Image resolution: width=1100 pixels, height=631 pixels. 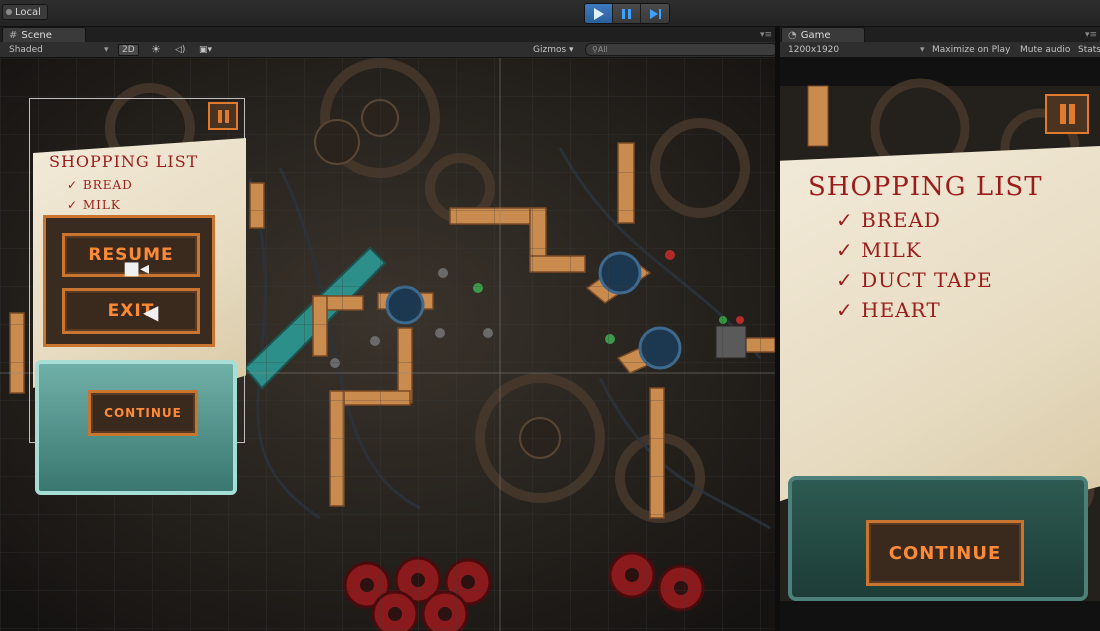 What do you see at coordinates (205, 49) in the screenshot?
I see `effects-image-icon: ▣▾` at bounding box center [205, 49].